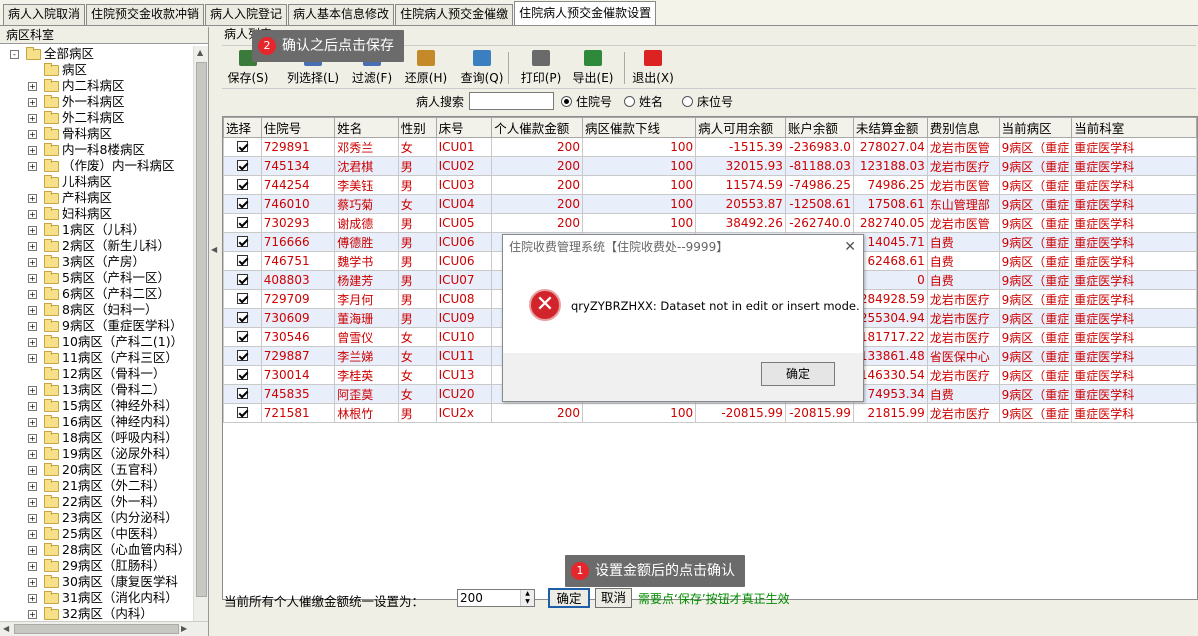  I want to click on table-cell: 谢成德, so click(366, 223).